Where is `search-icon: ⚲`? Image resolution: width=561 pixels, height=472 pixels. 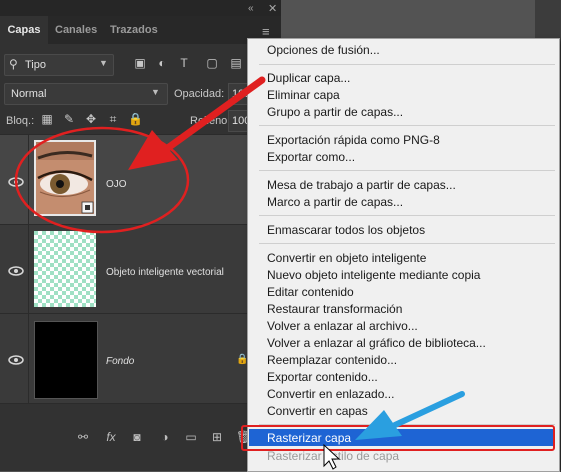
search-icon: ⚲ is located at coordinates (13, 64).